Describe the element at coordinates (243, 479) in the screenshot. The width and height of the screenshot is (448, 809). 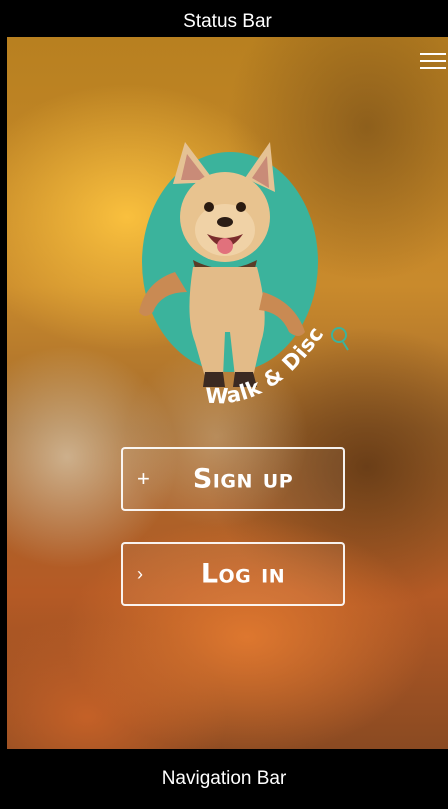
I see `sign-up-label: Sign up` at that location.